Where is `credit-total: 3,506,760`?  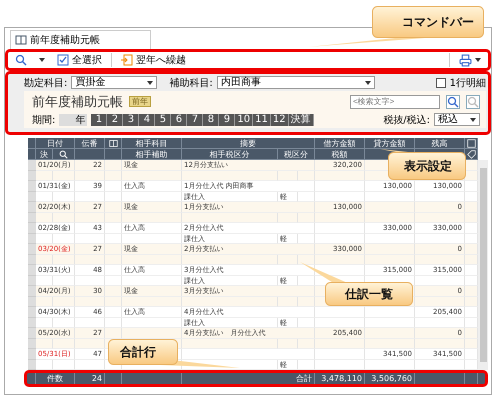
credit-total: 3,506,760 is located at coordinates (390, 378).